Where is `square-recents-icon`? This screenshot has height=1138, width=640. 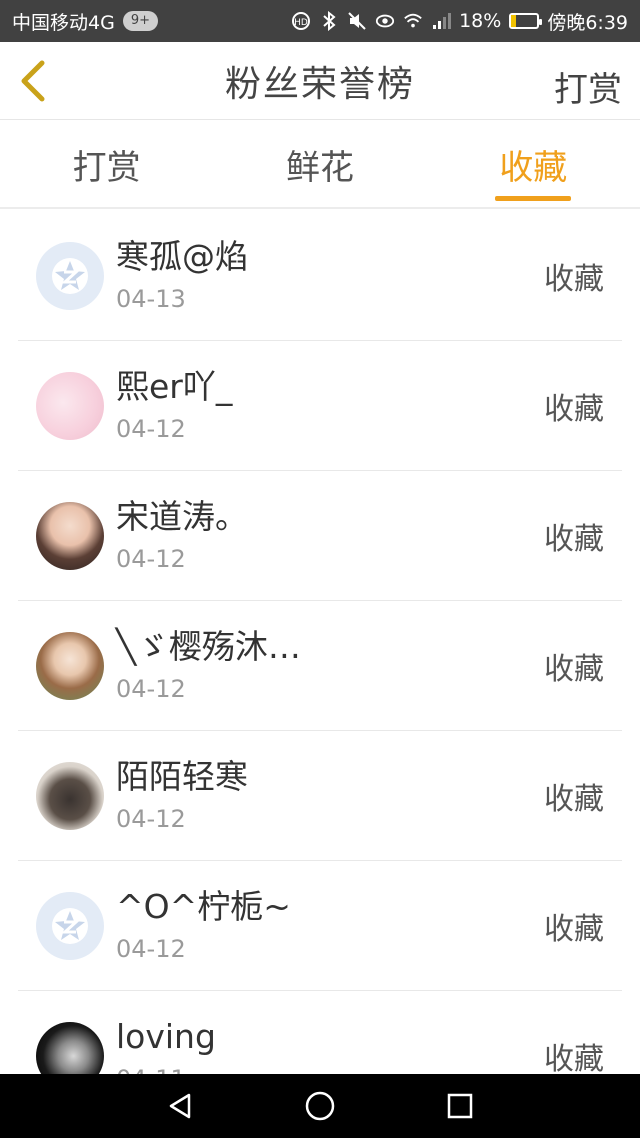 square-recents-icon is located at coordinates (460, 1106).